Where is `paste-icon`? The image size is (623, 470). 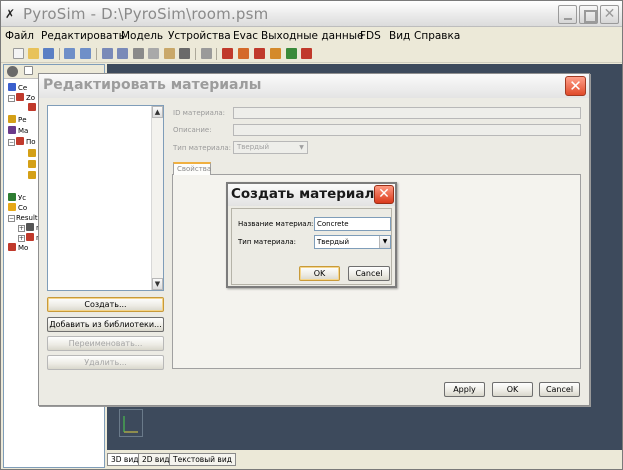 paste-icon is located at coordinates (169, 53).